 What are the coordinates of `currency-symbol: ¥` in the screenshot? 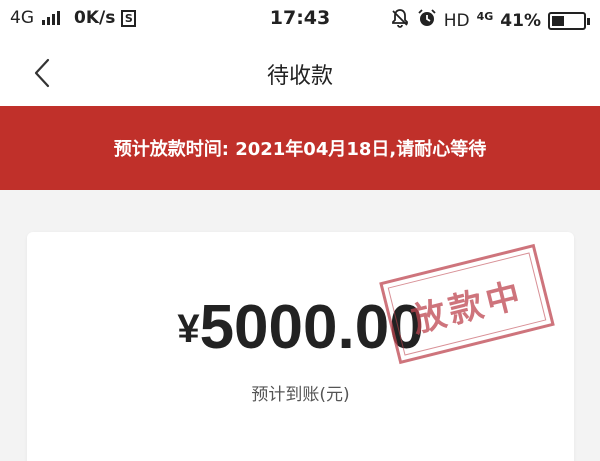 It's located at (188, 329).